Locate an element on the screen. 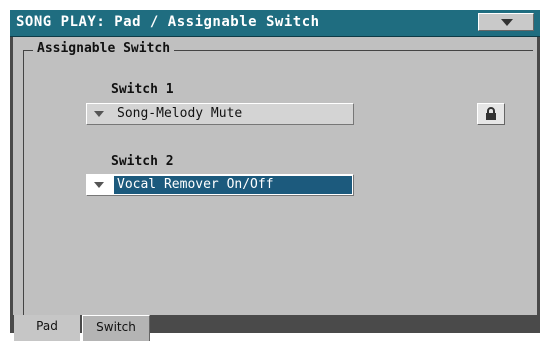 This screenshot has width=550, height=341. switch-2-dropdown: Vocal Remover On/Off is located at coordinates (220, 185).